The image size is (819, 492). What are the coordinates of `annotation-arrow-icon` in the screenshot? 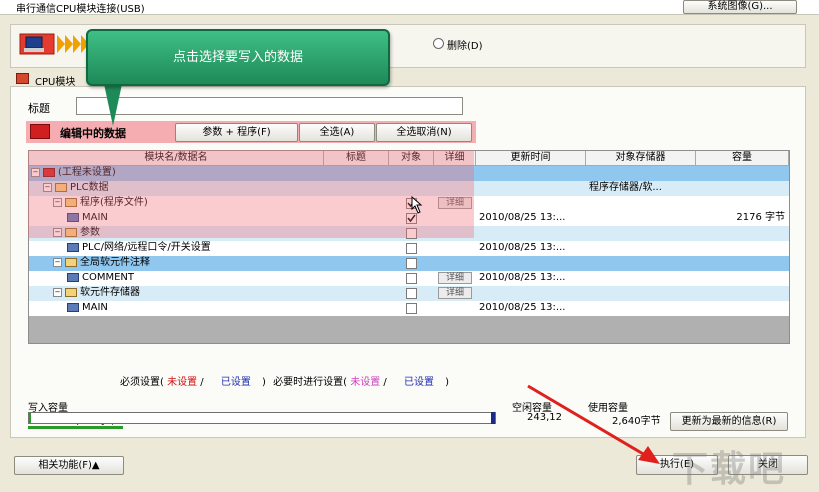 It's located at (595, 426).